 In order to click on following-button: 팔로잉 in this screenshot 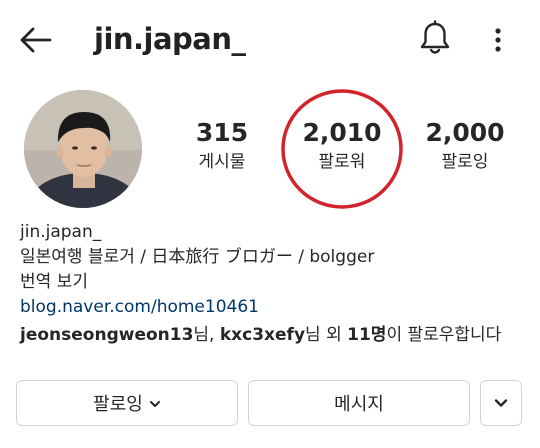, I will do `click(127, 403)`.